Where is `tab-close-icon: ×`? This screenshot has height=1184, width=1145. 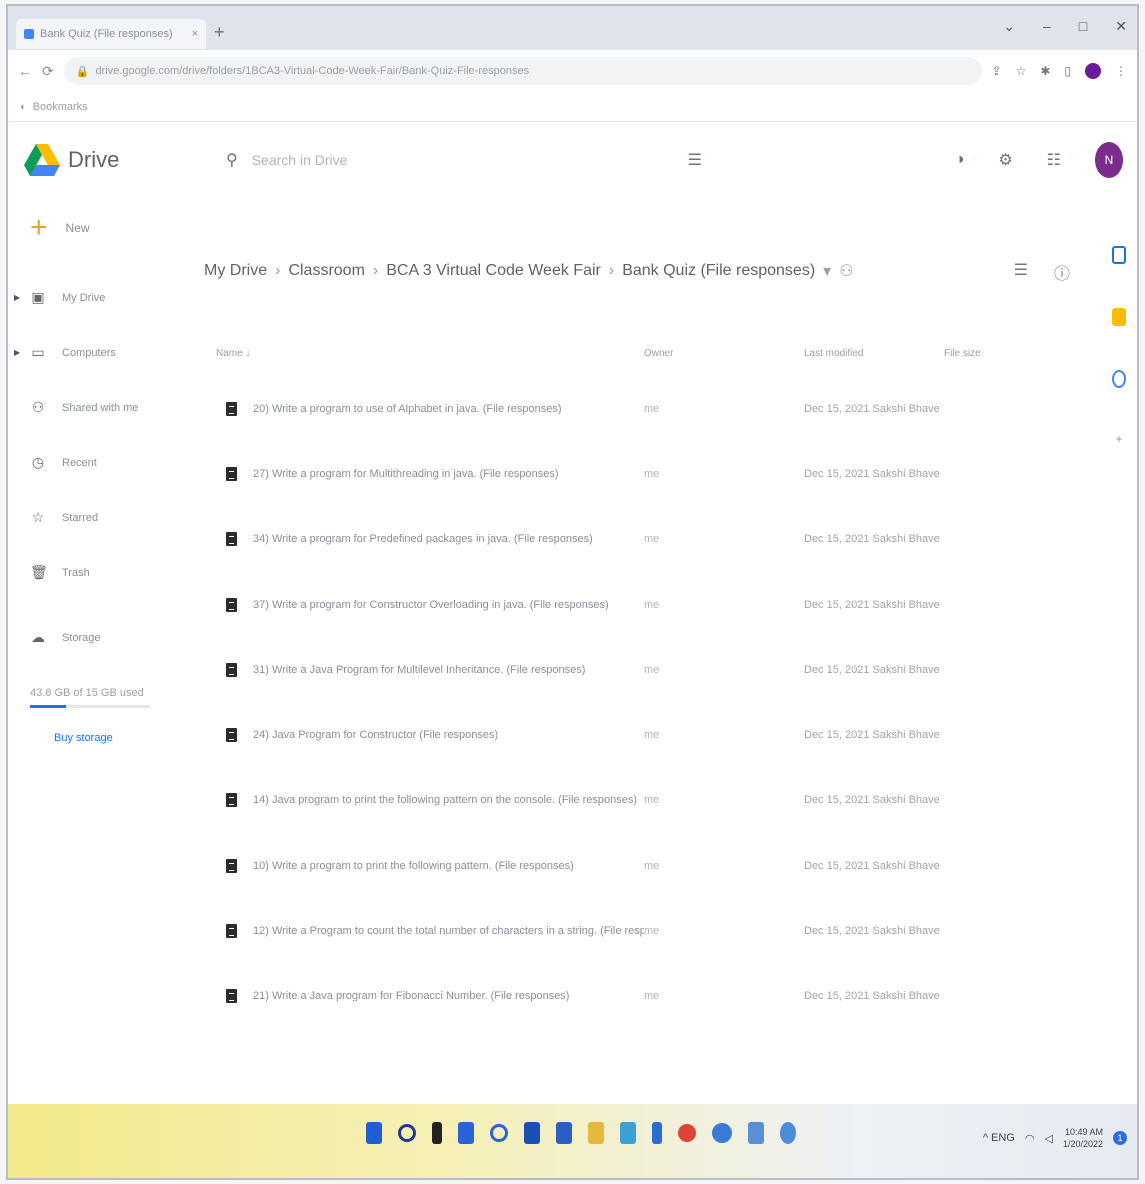
tab-close-icon: × is located at coordinates (195, 34).